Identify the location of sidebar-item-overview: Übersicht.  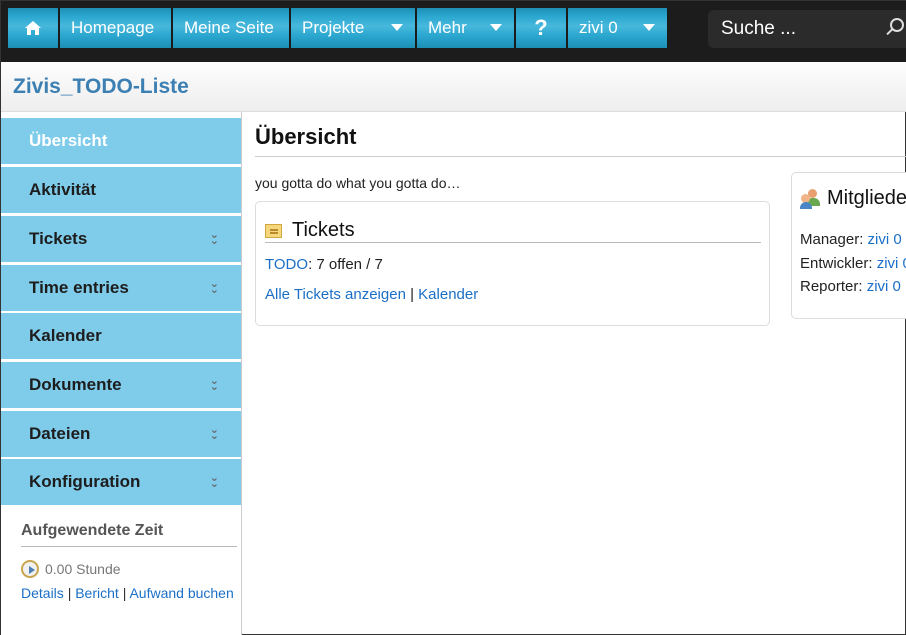
(121, 141).